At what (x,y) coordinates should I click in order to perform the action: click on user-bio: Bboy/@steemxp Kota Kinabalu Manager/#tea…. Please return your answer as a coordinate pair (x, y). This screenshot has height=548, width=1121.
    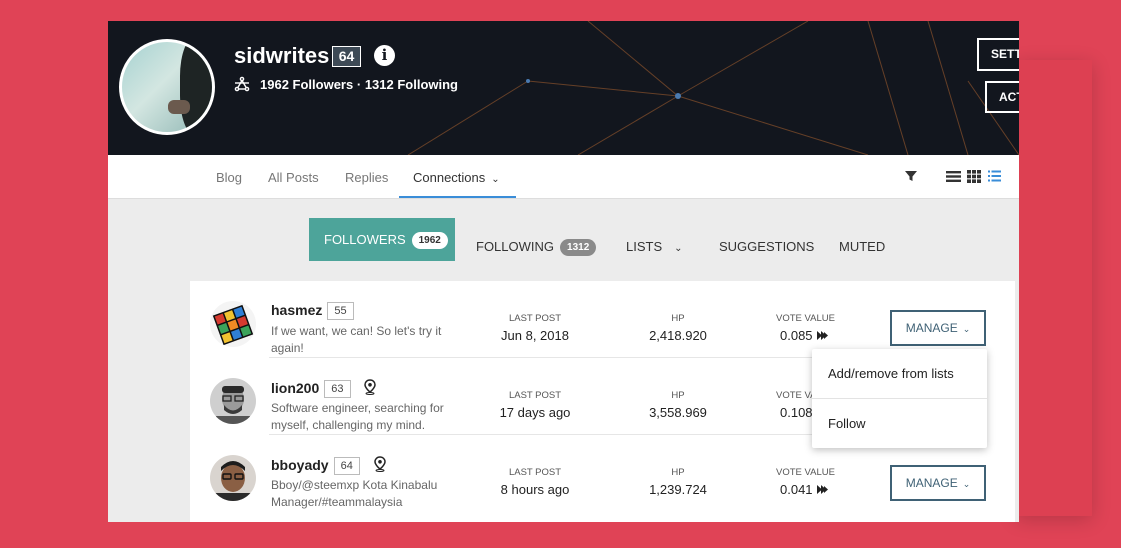
    Looking at the image, I should click on (354, 493).